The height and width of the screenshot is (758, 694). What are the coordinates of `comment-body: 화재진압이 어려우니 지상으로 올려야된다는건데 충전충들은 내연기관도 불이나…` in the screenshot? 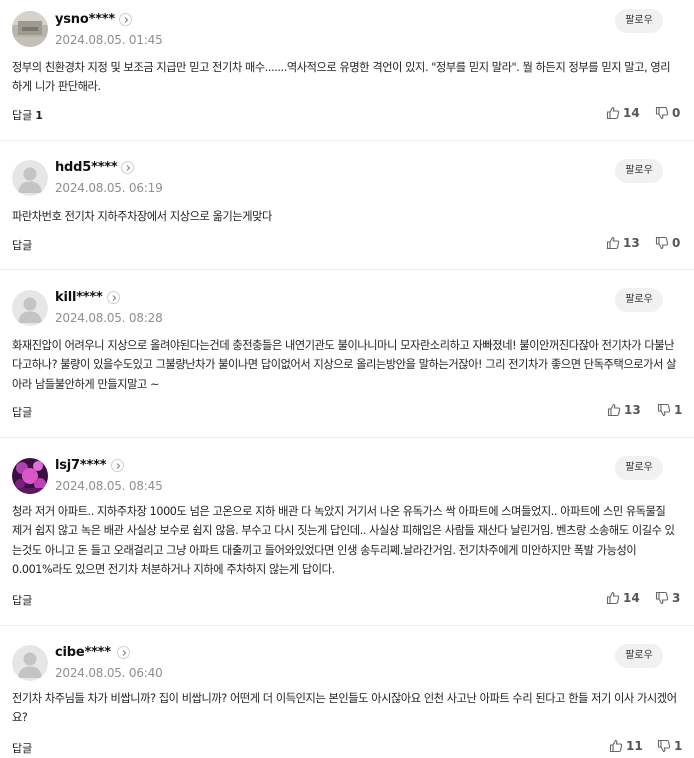 It's located at (344, 365).